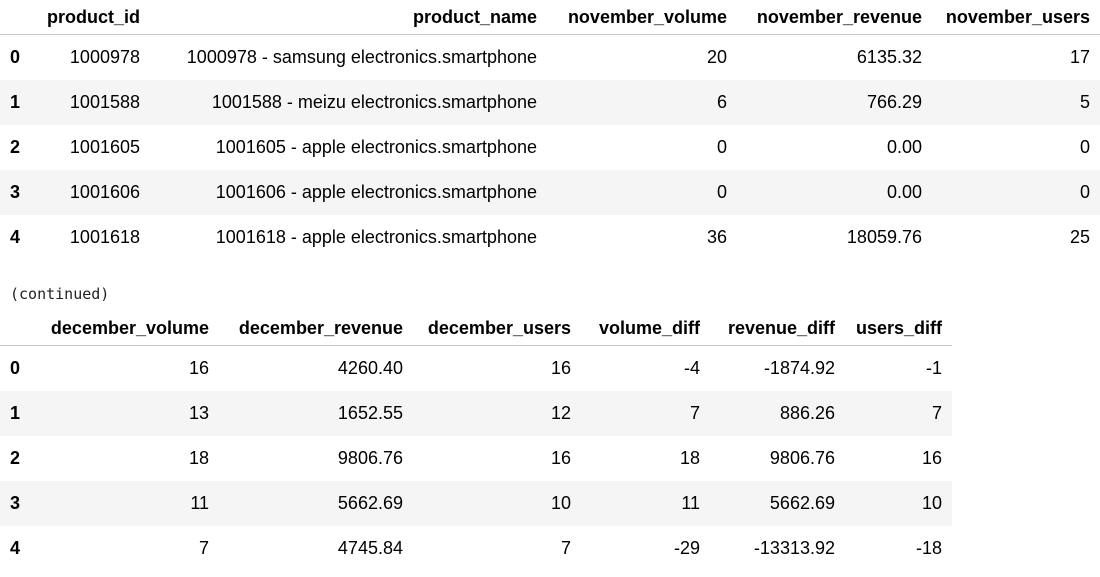 Image resolution: width=1100 pixels, height=577 pixels. I want to click on column-header: november_revenue, so click(834, 17).